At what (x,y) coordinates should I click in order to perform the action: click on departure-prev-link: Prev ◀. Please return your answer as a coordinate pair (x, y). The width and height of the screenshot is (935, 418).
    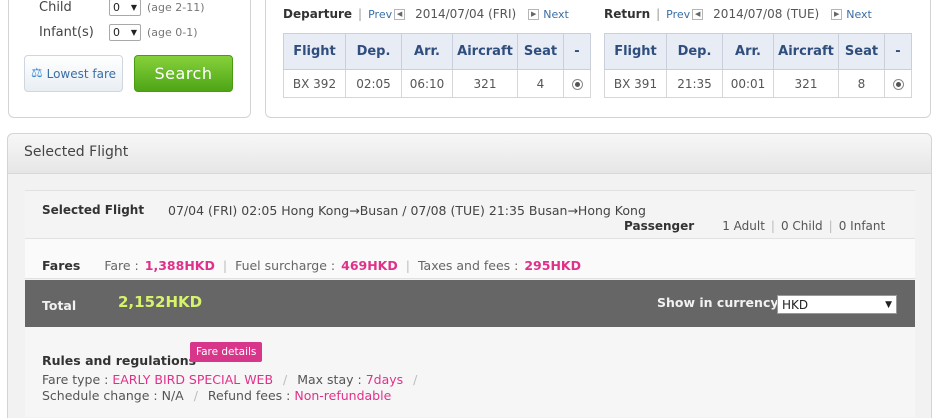
    Looking at the image, I should click on (388, 14).